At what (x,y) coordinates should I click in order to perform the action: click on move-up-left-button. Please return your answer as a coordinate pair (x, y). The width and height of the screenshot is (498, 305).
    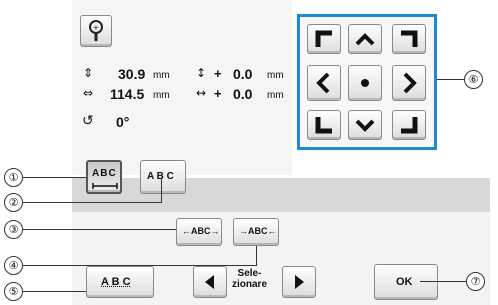
    Looking at the image, I should click on (324, 39).